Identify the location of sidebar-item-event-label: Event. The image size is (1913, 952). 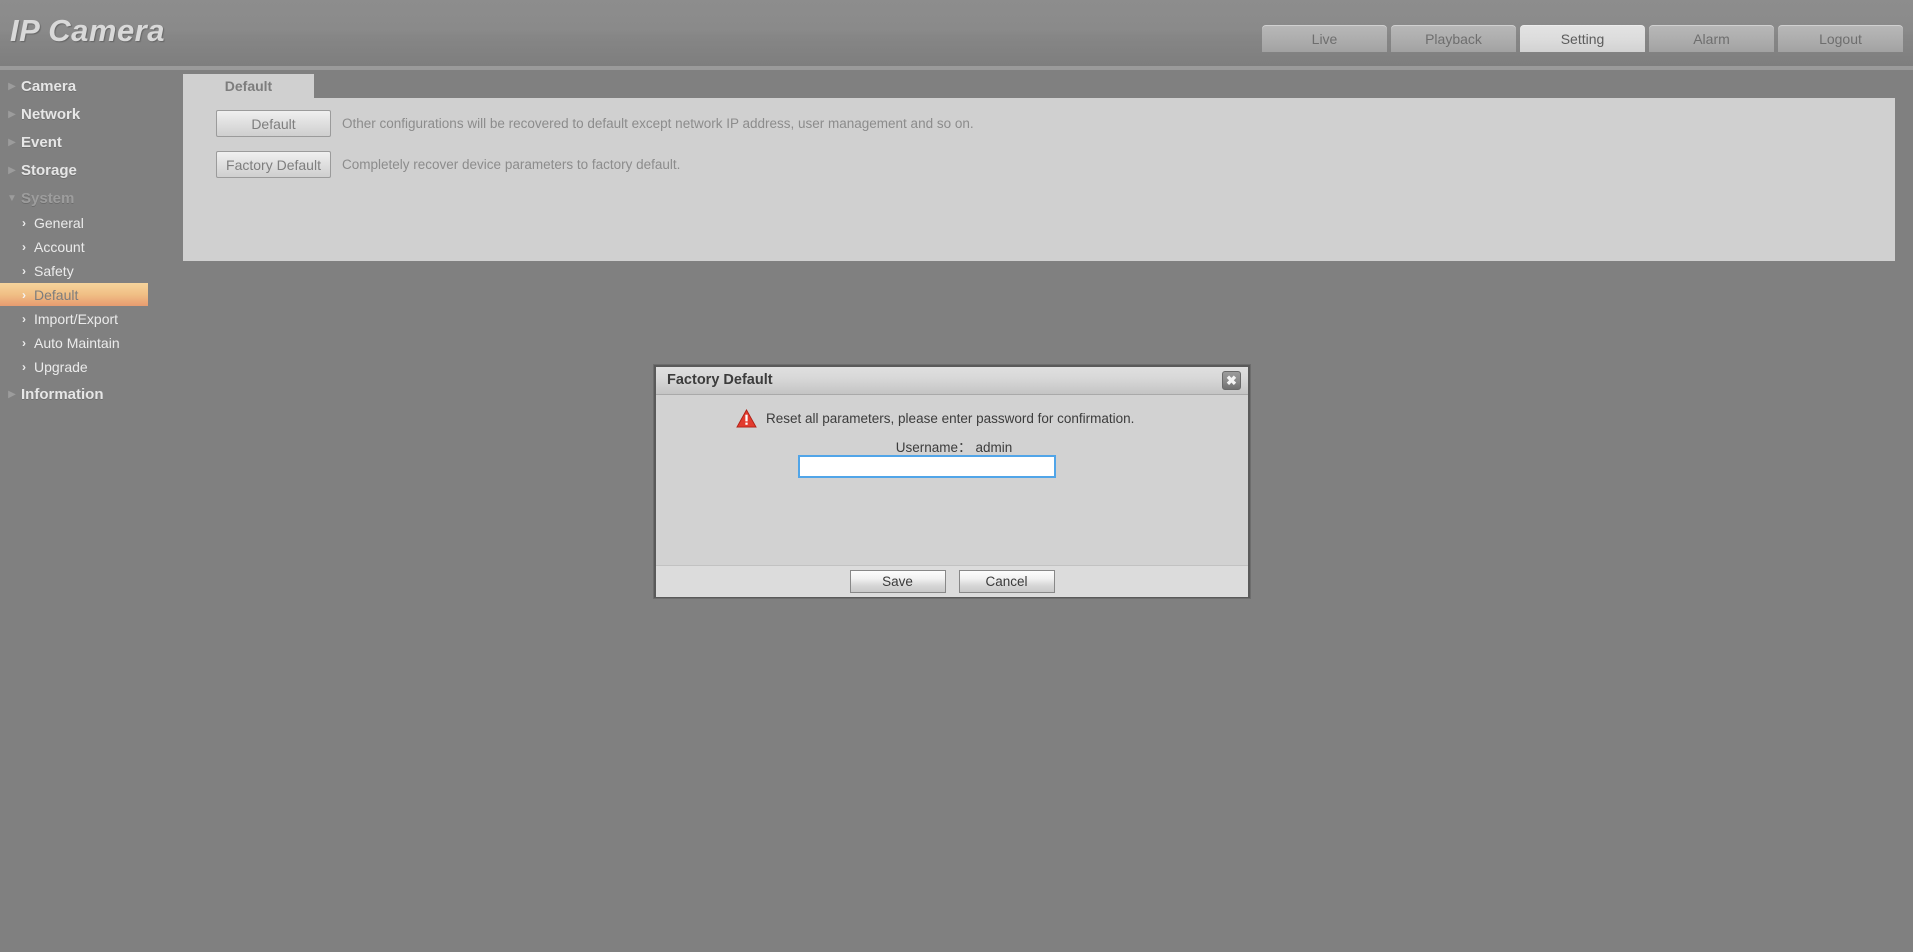
(41, 142).